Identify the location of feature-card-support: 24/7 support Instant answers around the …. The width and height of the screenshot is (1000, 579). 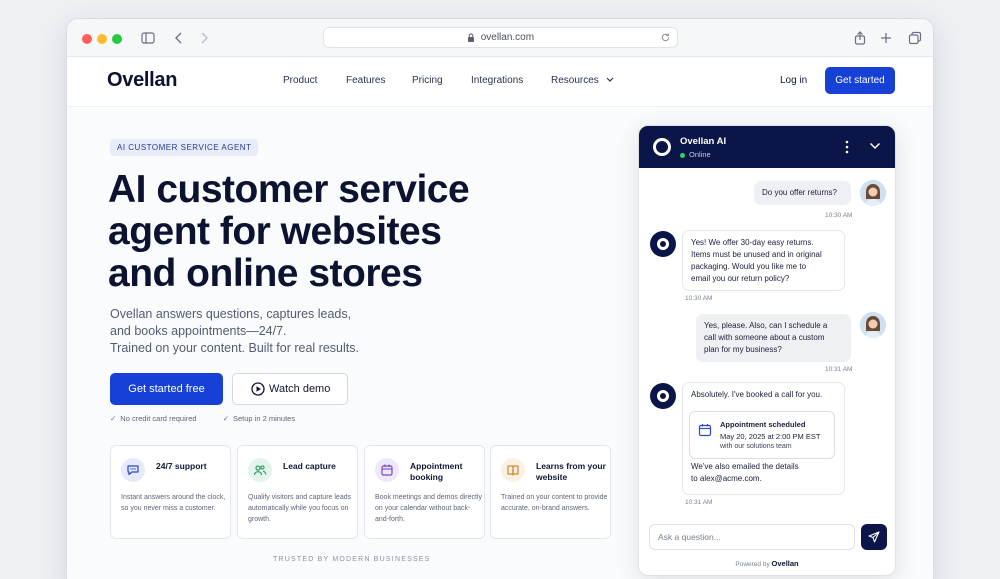
(170, 492).